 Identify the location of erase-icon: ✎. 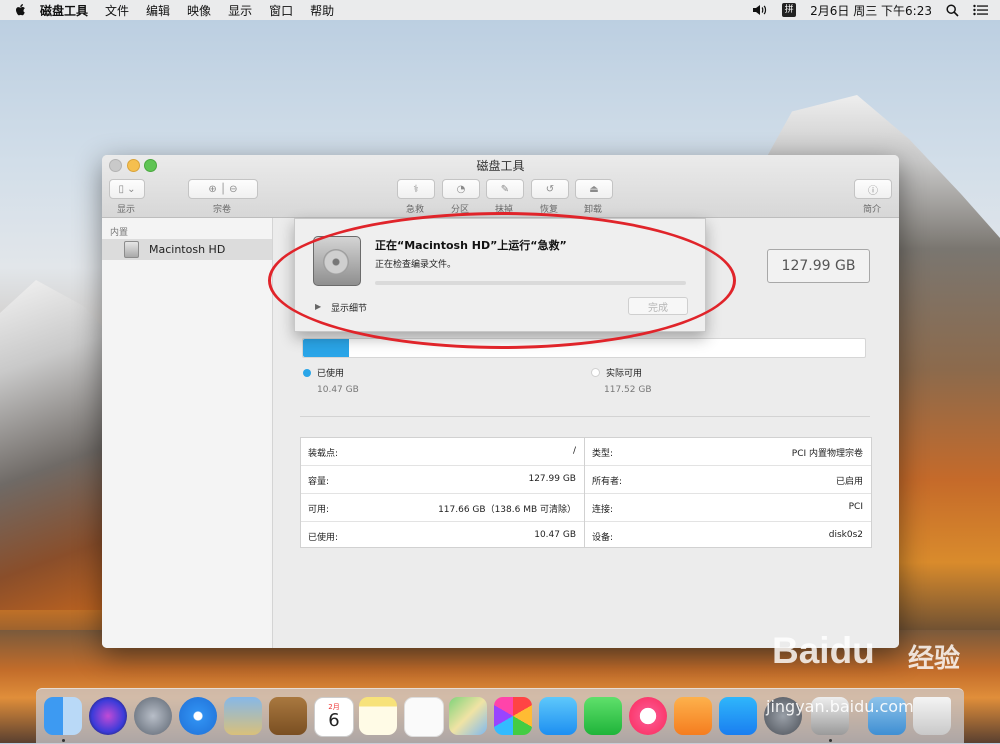
(505, 189).